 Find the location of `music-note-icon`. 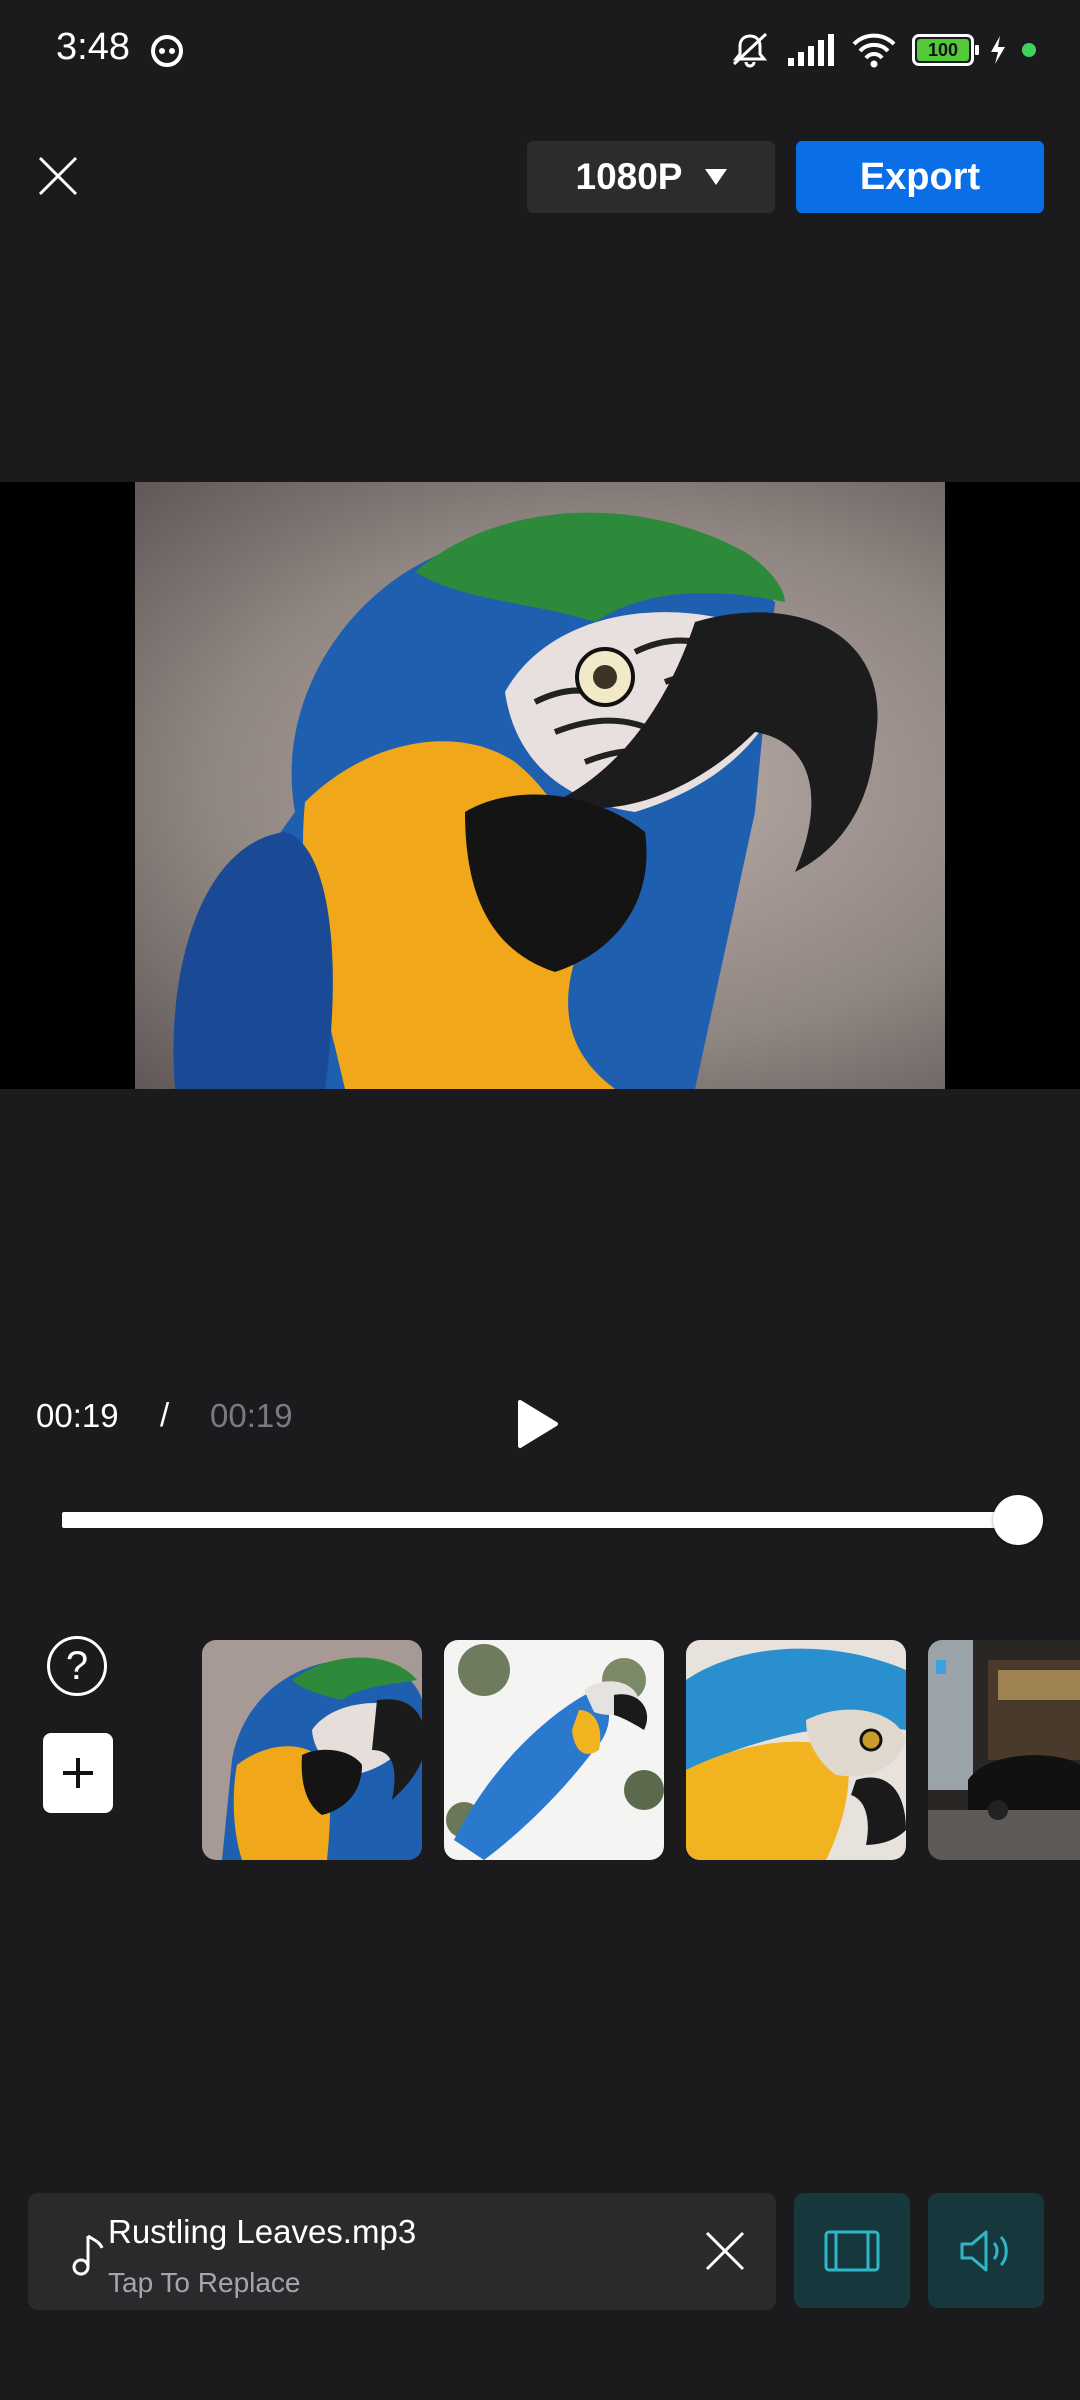

music-note-icon is located at coordinates (88, 2255).